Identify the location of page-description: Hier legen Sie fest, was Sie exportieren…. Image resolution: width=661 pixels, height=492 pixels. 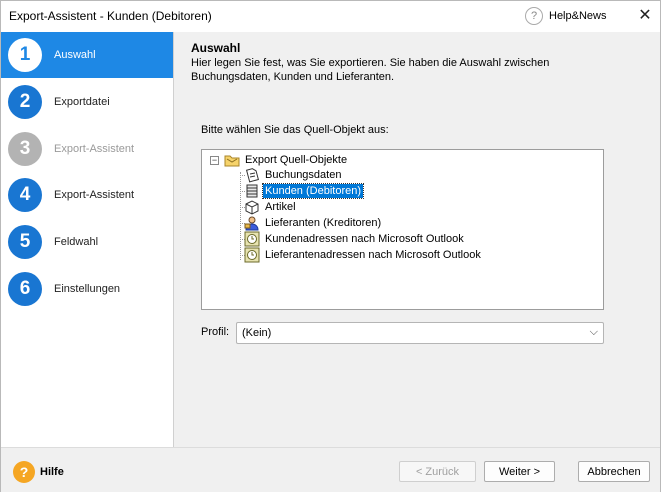
(370, 70).